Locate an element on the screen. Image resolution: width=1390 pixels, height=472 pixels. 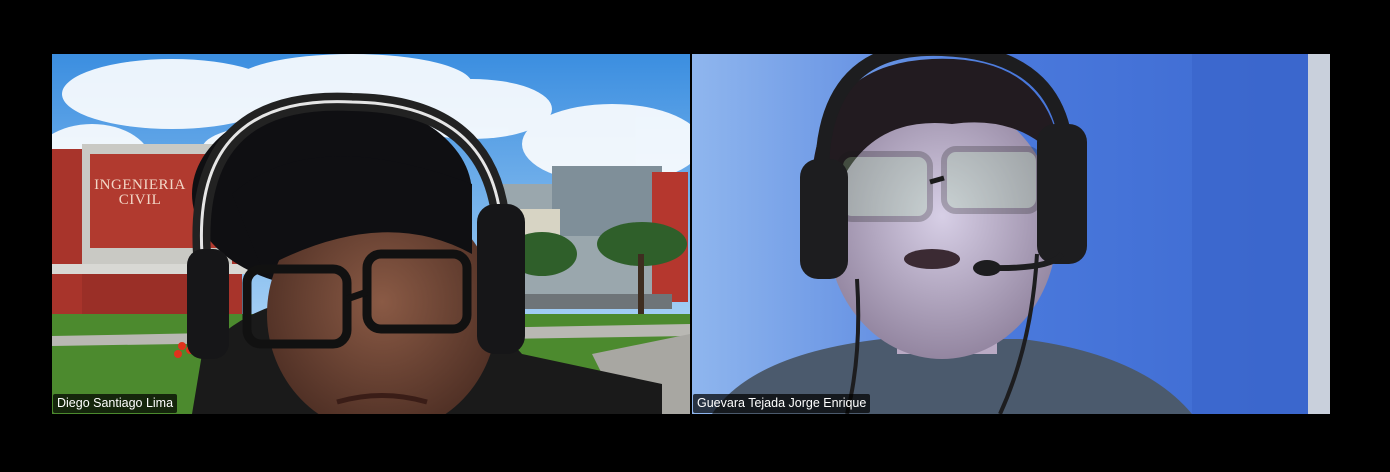
building-sign-line-1: INGENIERIA is located at coordinates (140, 185).